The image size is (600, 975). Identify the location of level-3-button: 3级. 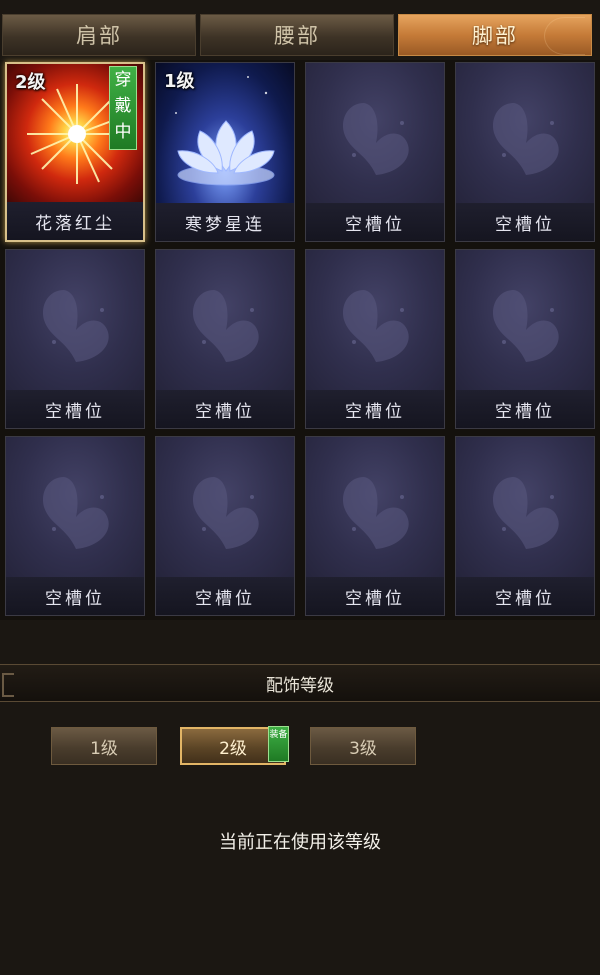
(363, 746).